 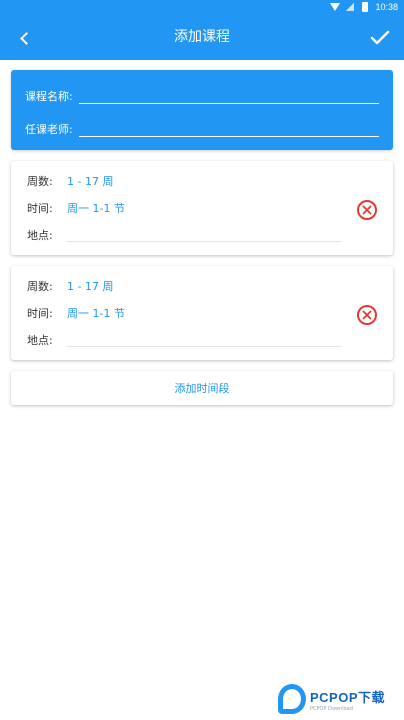 I want to click on page-title: 添加课程, so click(x=202, y=37).